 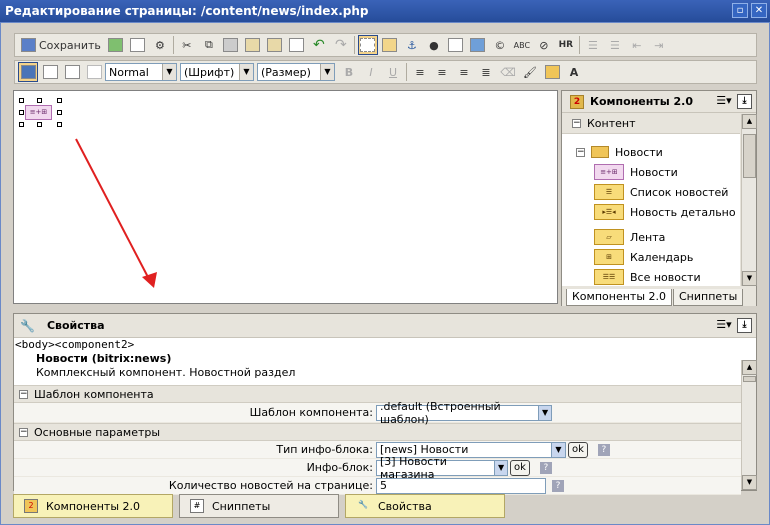 I want to click on component-item: ≡+⊞ Новости, so click(x=651, y=172).